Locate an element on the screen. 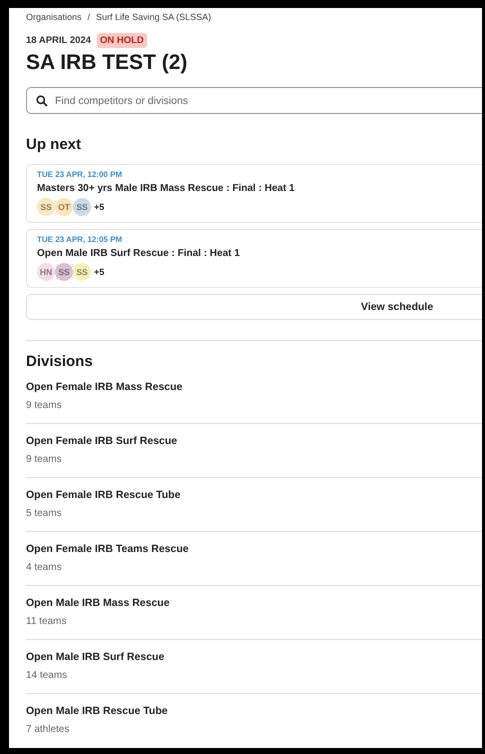 Image resolution: width=485 pixels, height=754 pixels. event-time: TUE 23 APR, 12:00 PM is located at coordinates (80, 174).